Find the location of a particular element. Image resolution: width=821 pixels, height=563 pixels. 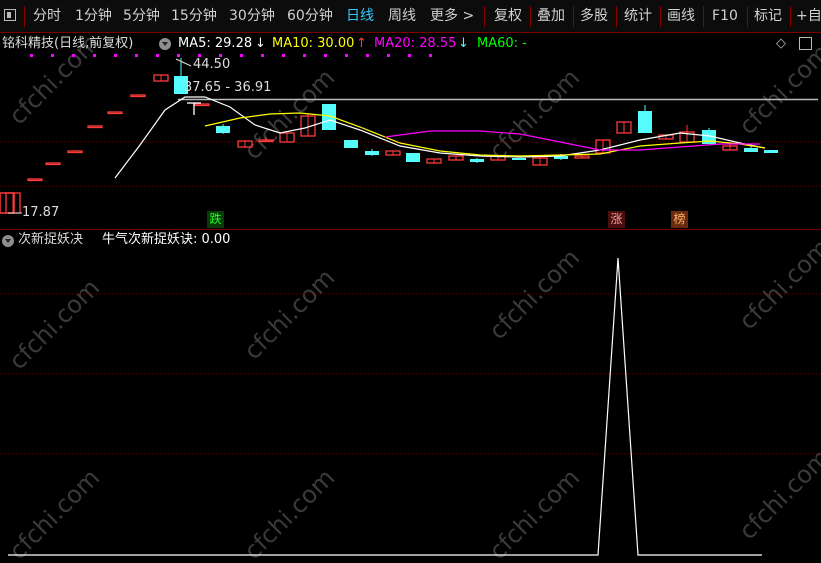

ma20-label: MA20: 28.55 is located at coordinates (415, 43).